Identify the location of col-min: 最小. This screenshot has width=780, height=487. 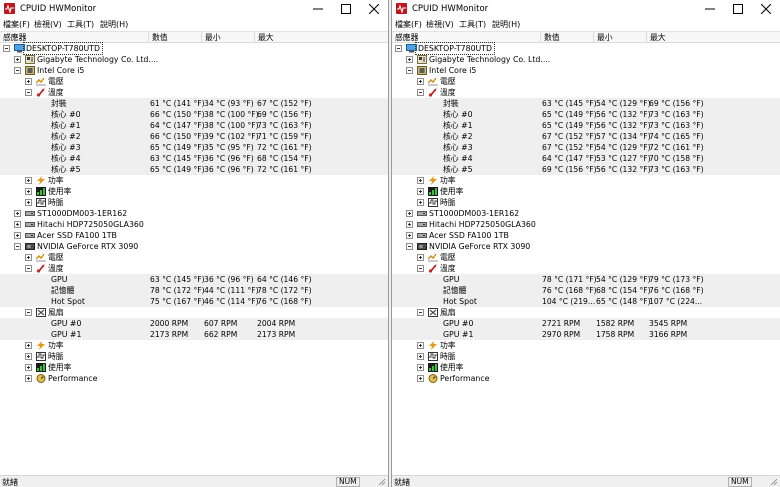
(619, 37).